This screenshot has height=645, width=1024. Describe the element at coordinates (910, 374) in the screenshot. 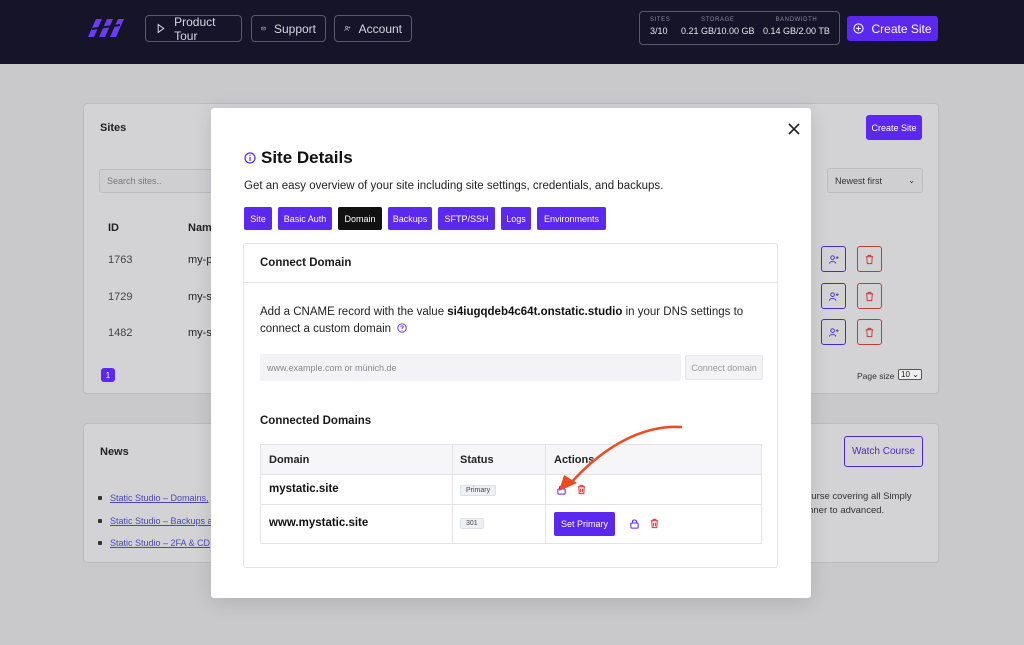

I see `page-size-select: 10 ⌄` at that location.